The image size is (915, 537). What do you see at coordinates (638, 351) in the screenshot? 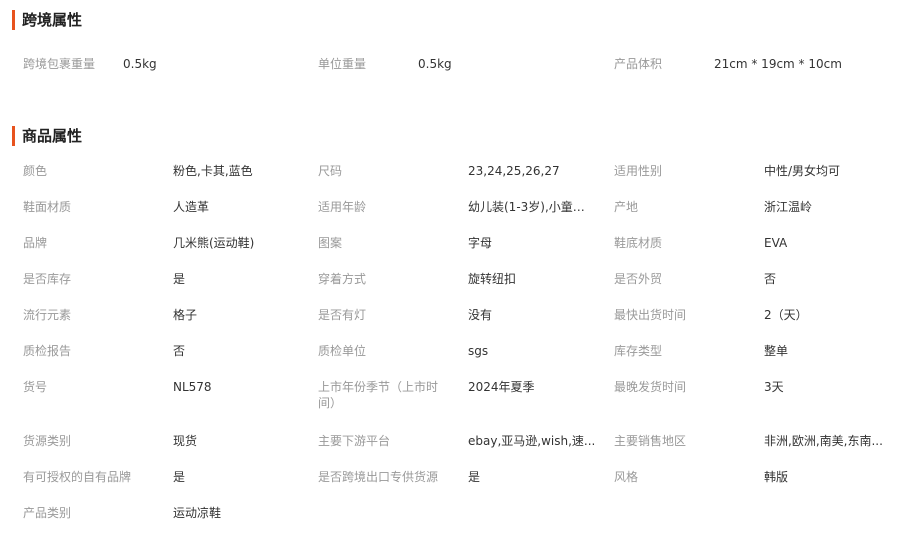
I see `attr-label: 库存类型` at bounding box center [638, 351].